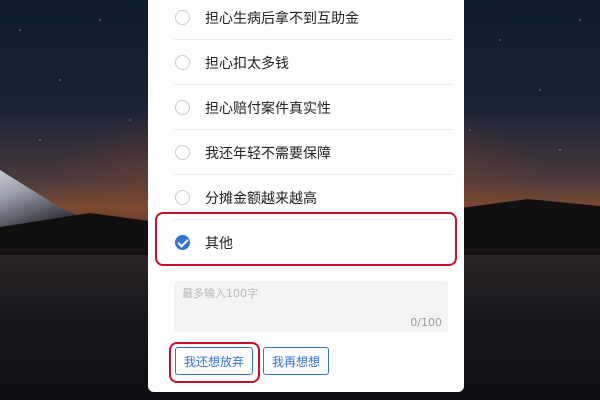 The width and height of the screenshot is (600, 400). What do you see at coordinates (219, 243) in the screenshot?
I see `option-label: 其他` at bounding box center [219, 243].